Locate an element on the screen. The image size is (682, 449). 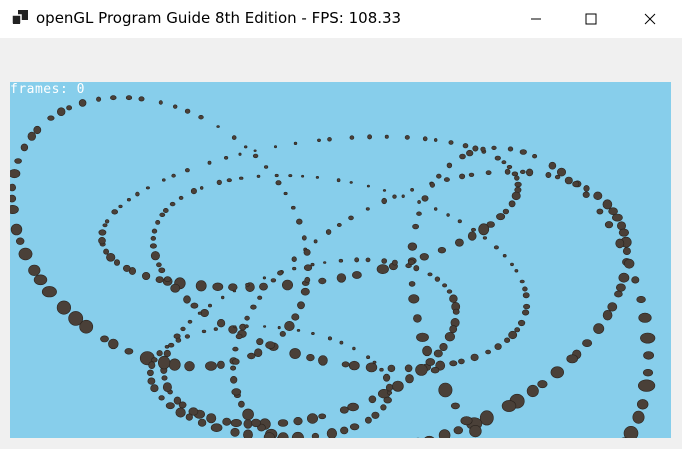
maximize-icon is located at coordinates (591, 19).